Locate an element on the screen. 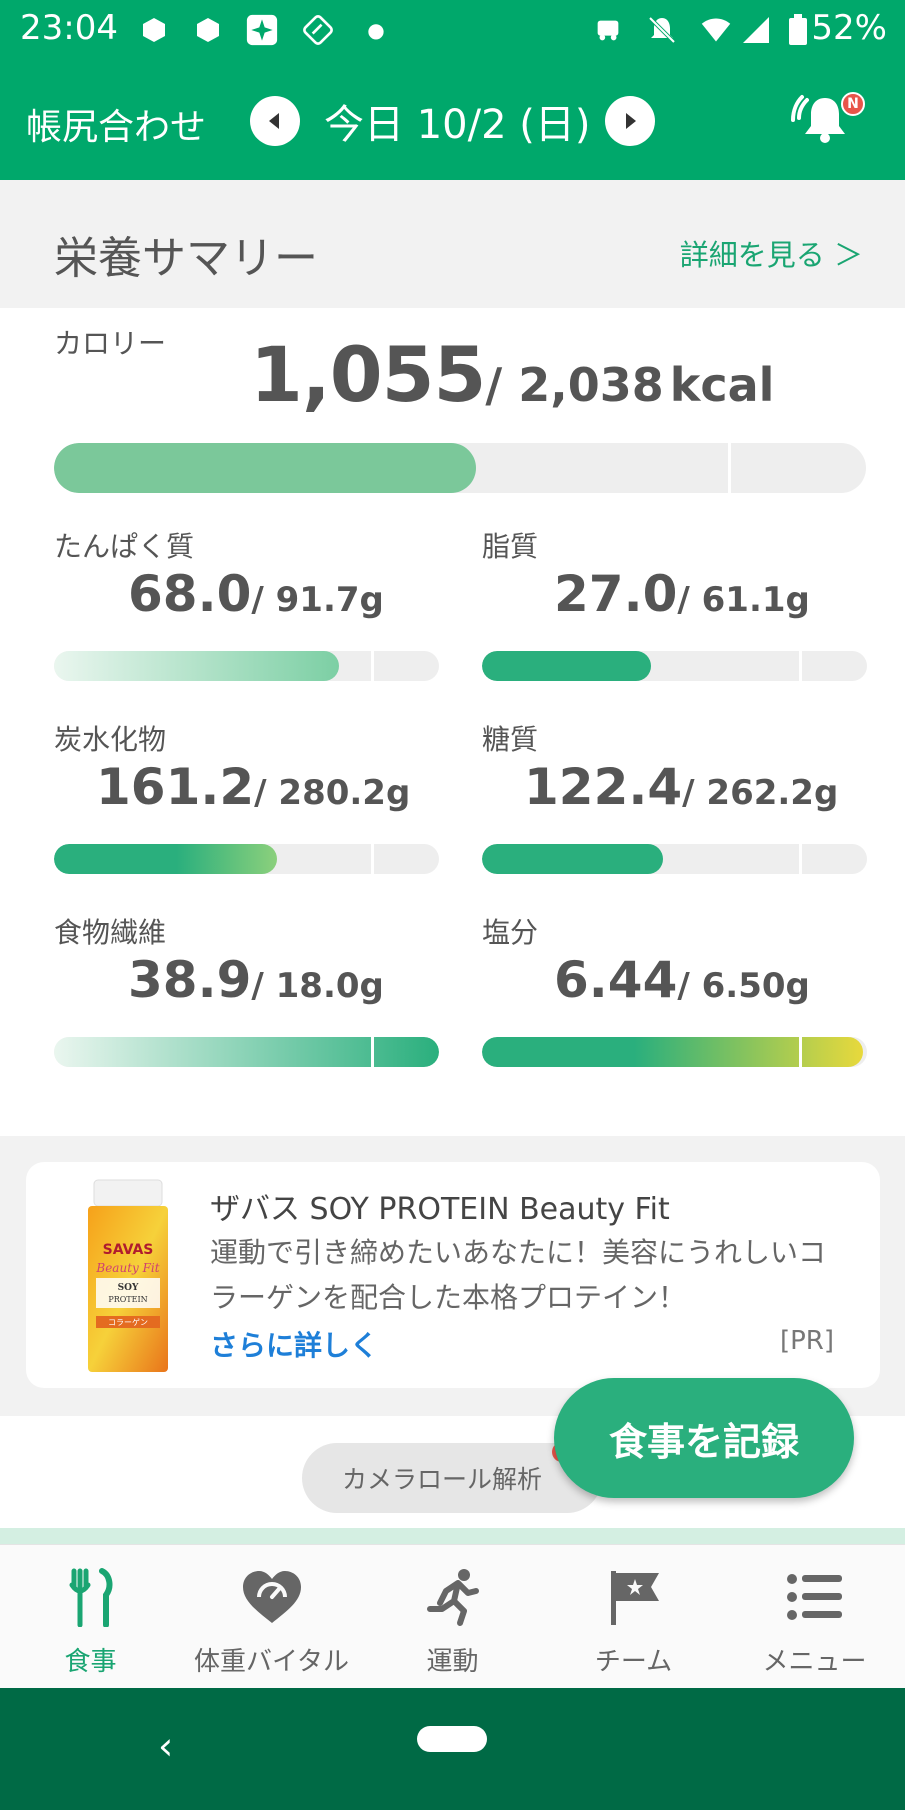 The image size is (905, 1810). back-icon: ‹ is located at coordinates (165, 1746).